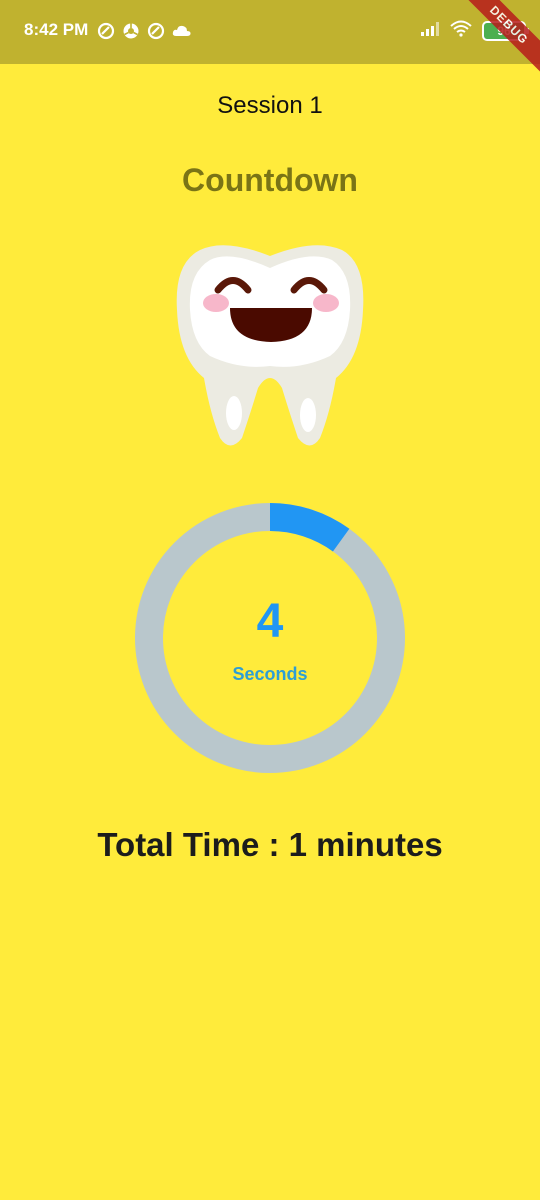  Describe the element at coordinates (270, 180) in the screenshot. I see `page-title: Countdown` at that location.